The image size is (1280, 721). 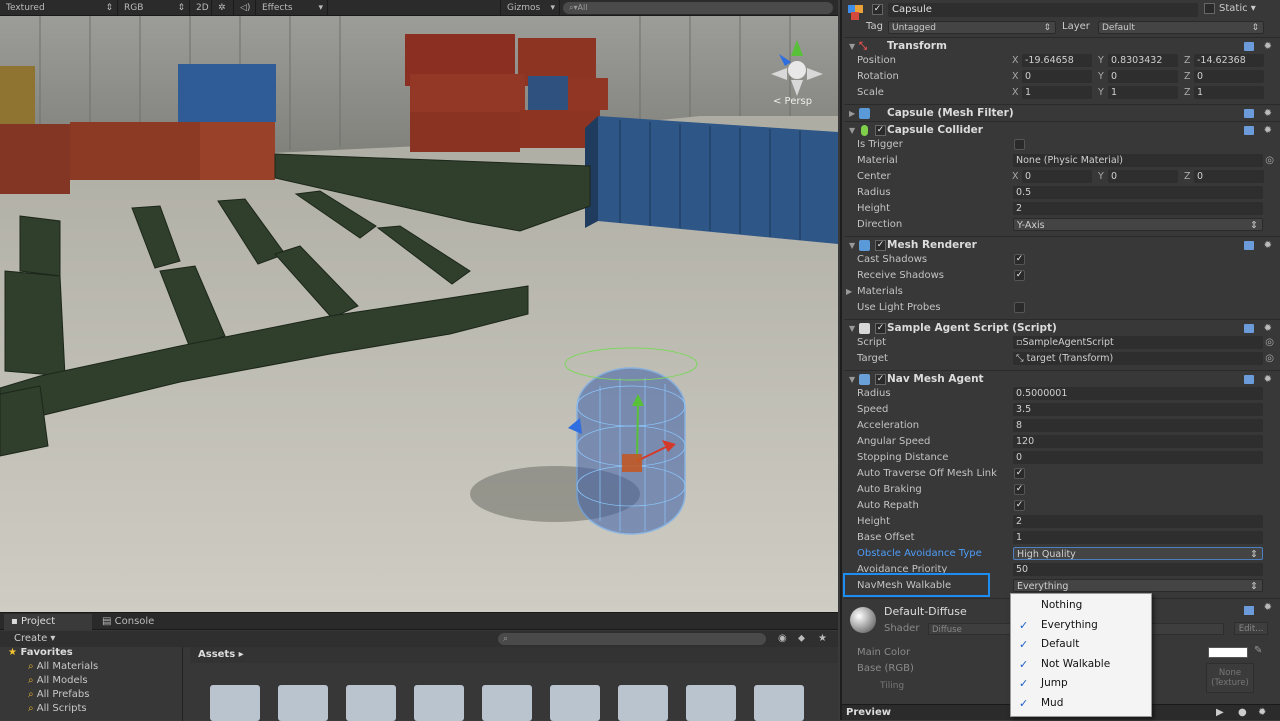 What do you see at coordinates (972, 27) in the screenshot?
I see `tag-dropdown: Untagged ⇕` at bounding box center [972, 27].